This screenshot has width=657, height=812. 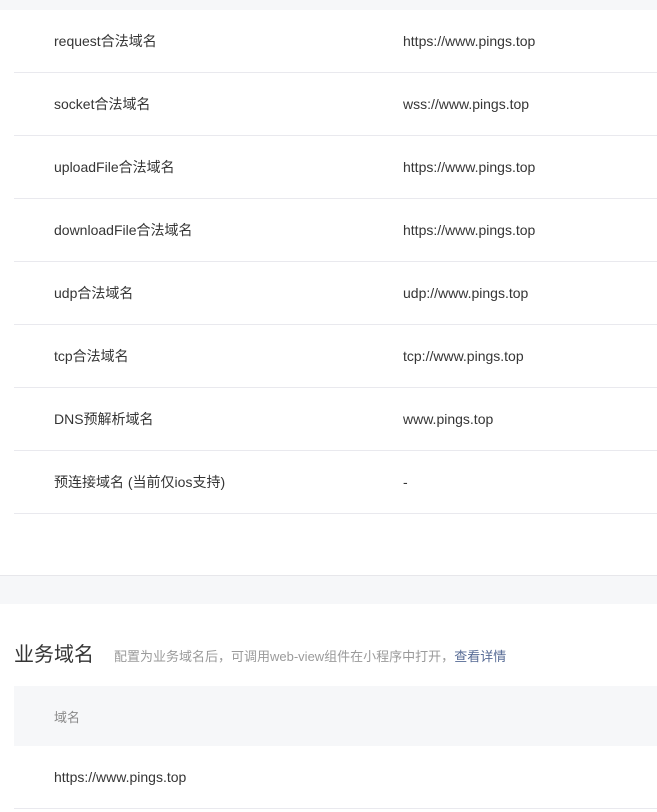 I want to click on table-row: https://www.pings.top, so click(x=335, y=777).